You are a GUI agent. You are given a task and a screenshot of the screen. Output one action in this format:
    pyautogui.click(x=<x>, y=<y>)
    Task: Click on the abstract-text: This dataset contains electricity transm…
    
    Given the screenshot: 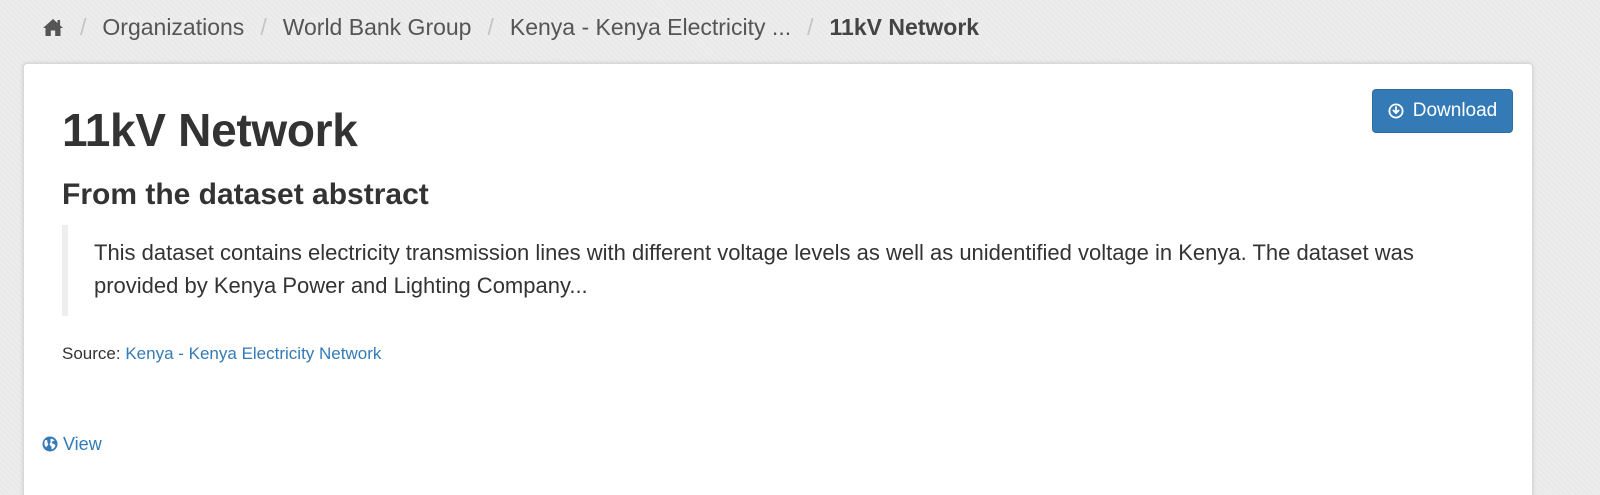 What is the action you would take?
    pyautogui.click(x=754, y=269)
    